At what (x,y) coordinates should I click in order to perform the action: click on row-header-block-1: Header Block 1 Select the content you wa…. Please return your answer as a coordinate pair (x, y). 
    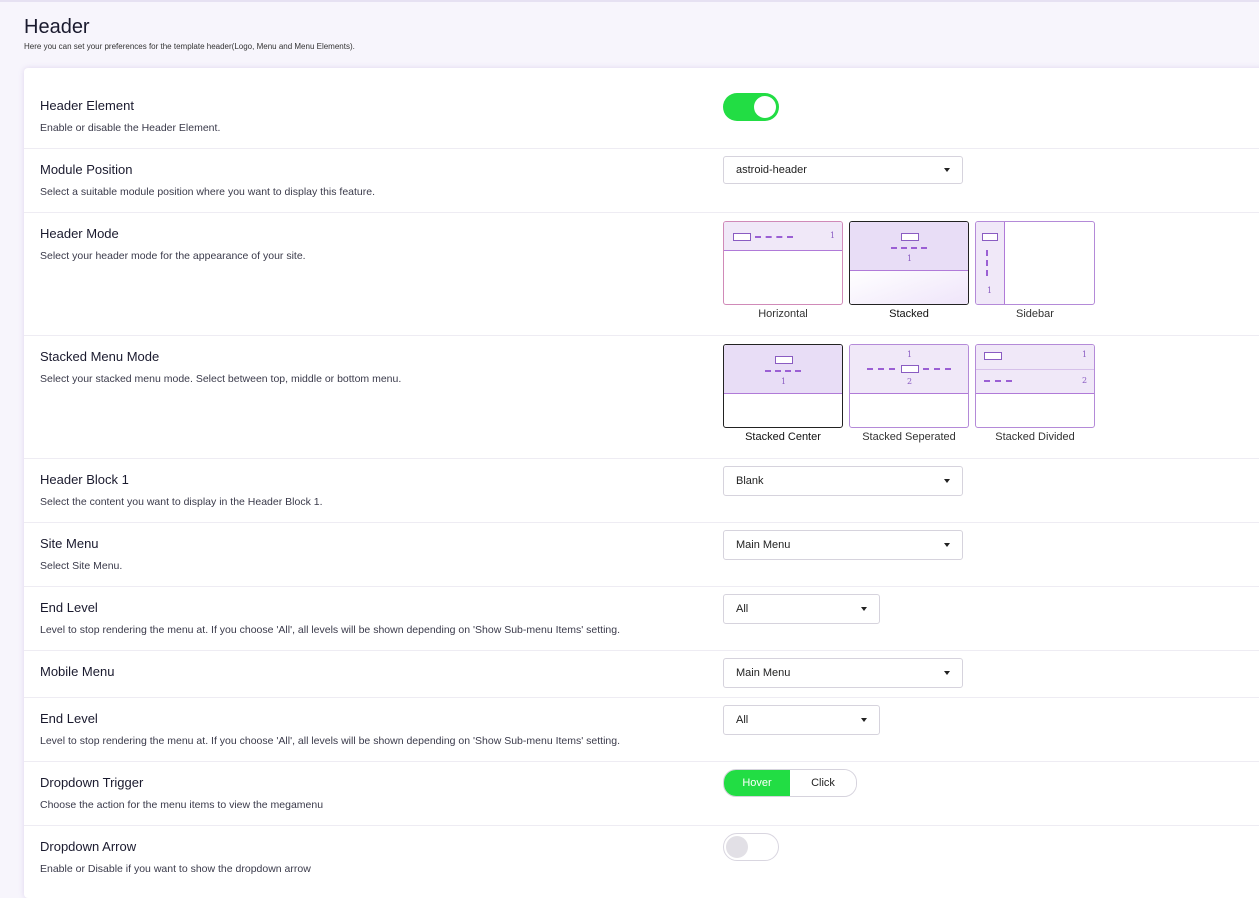
    Looking at the image, I should click on (641, 490).